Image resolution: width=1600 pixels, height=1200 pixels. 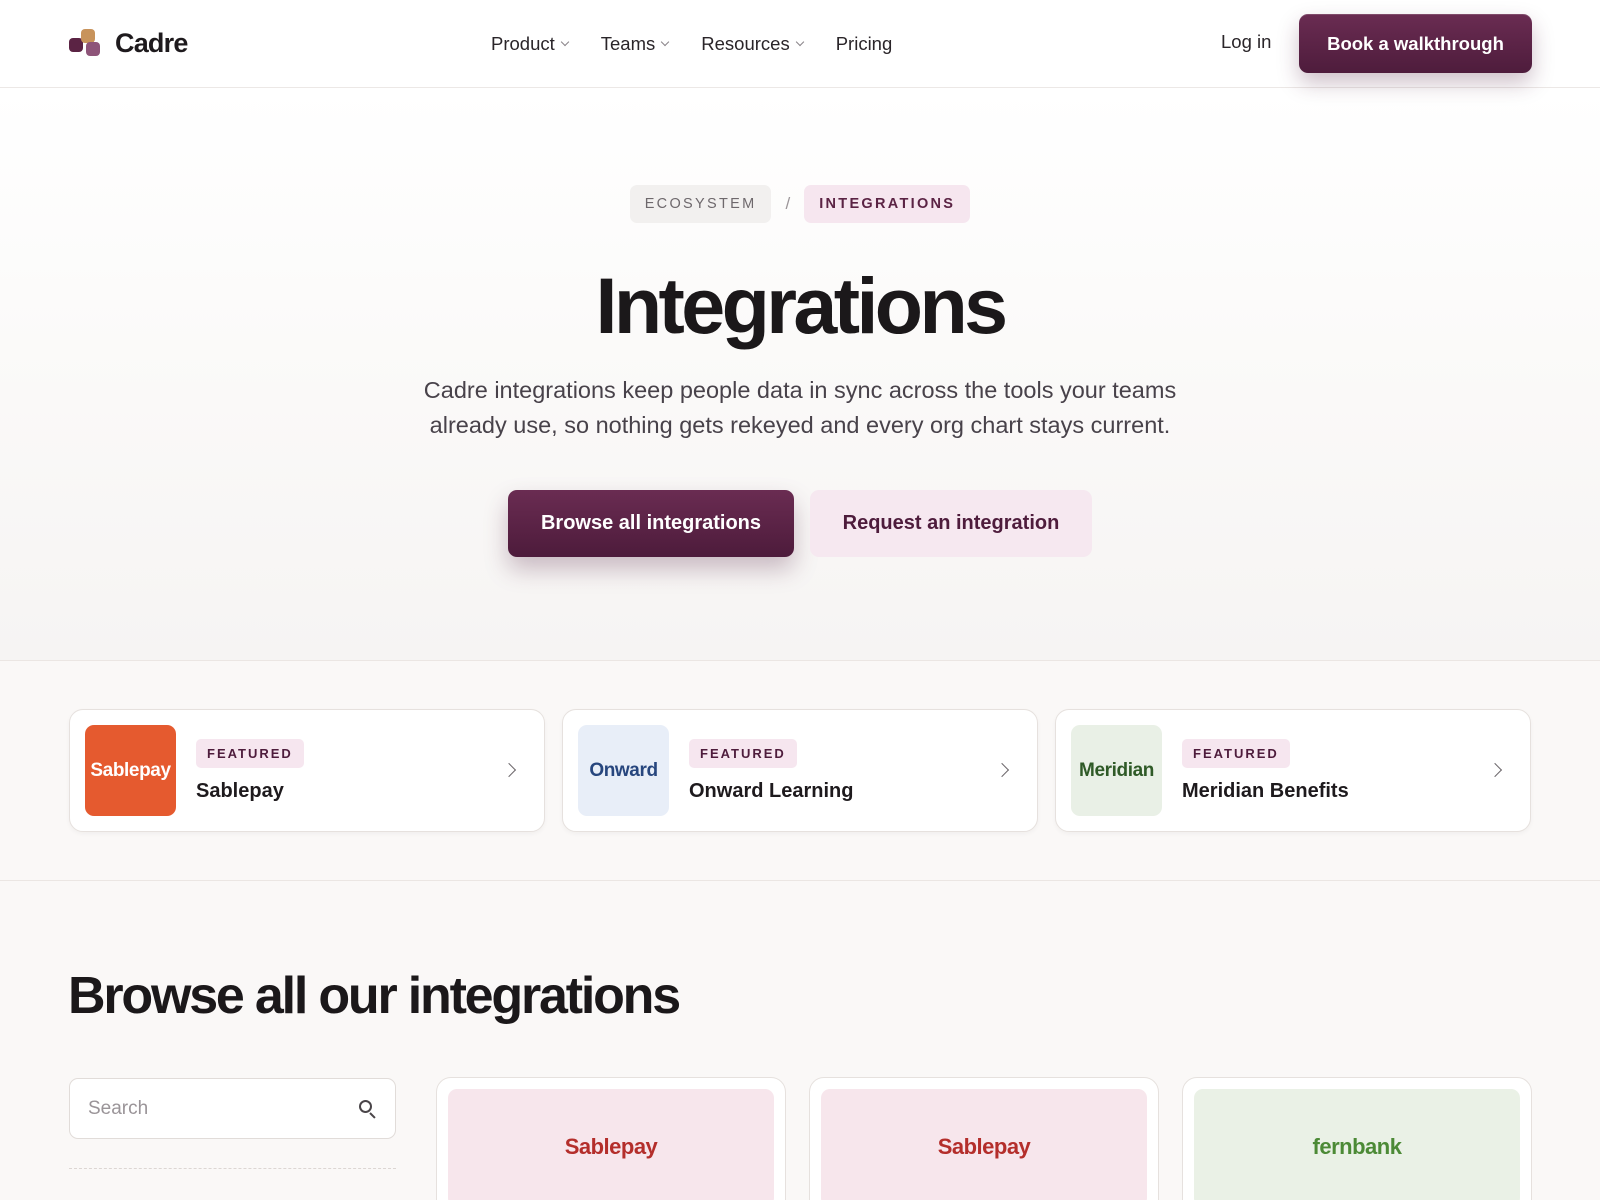 I want to click on integration-card: fernbank, so click(x=1357, y=1138).